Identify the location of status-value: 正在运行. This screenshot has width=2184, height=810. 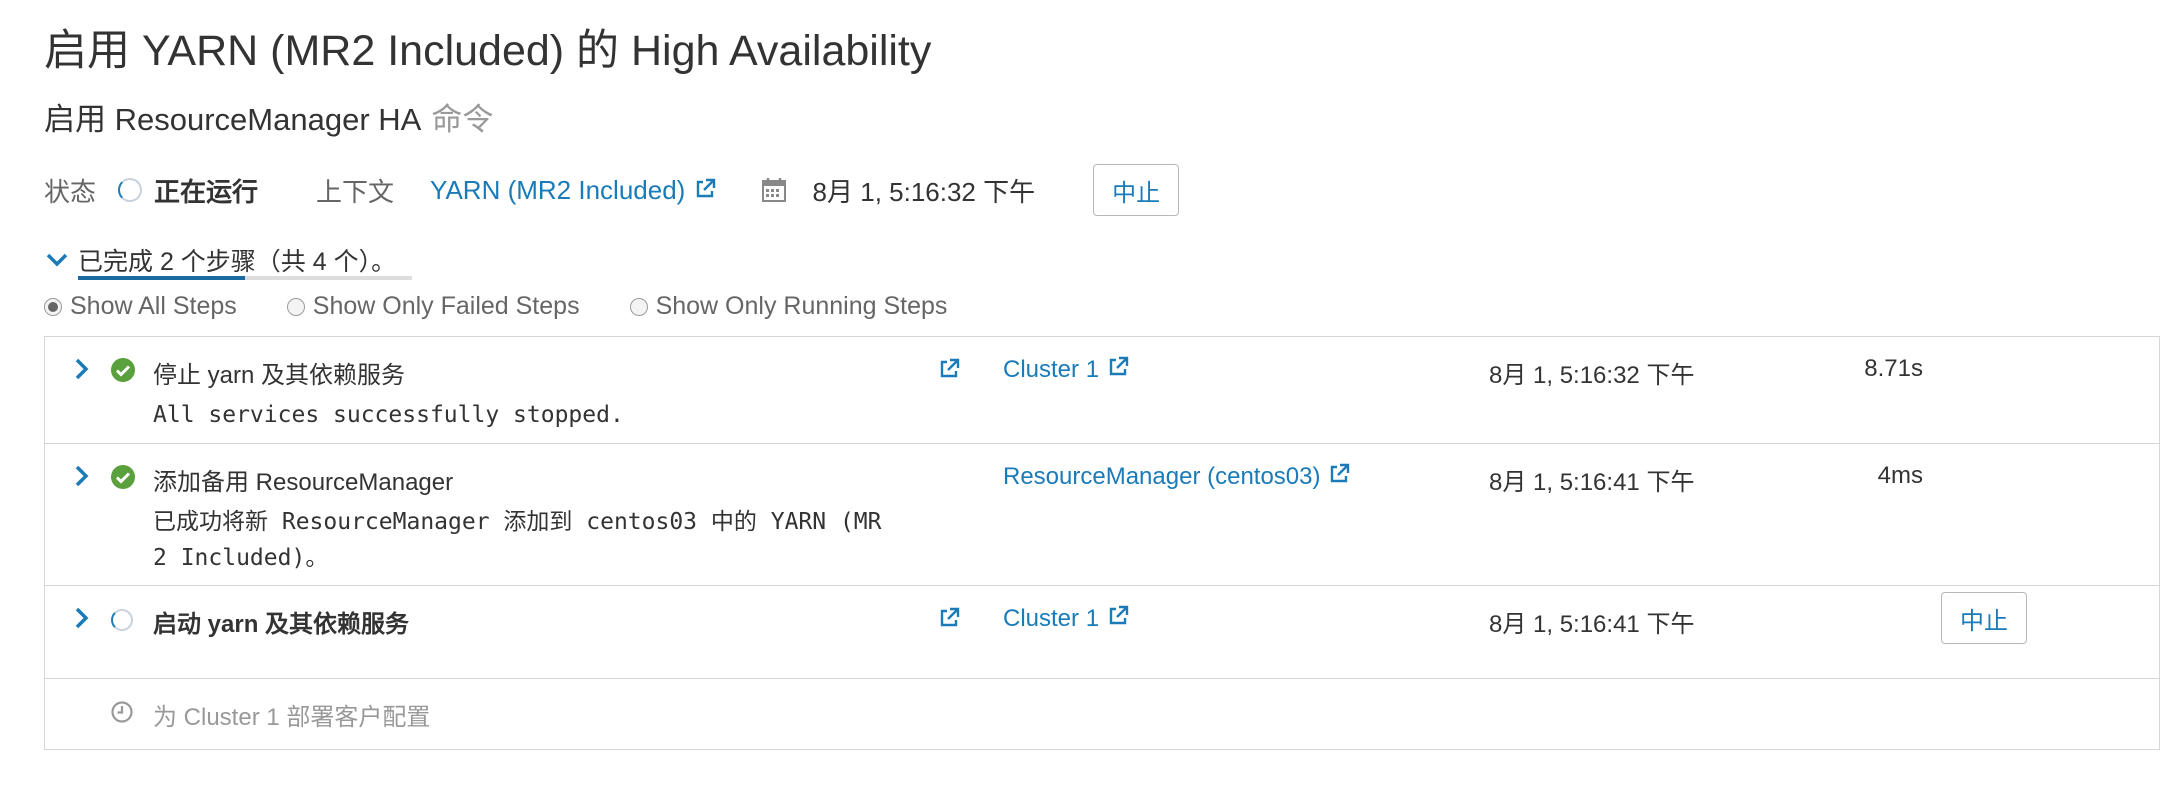
(206, 191).